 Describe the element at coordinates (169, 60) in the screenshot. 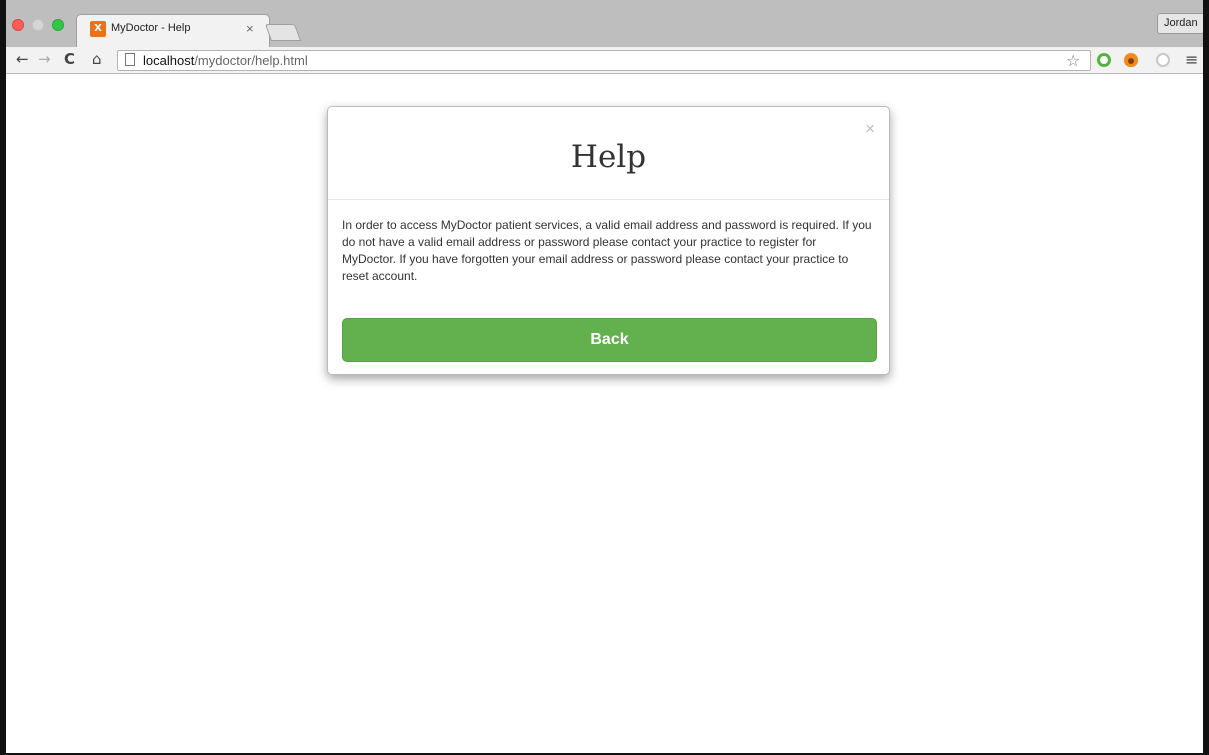

I see `url-host: localhost` at that location.